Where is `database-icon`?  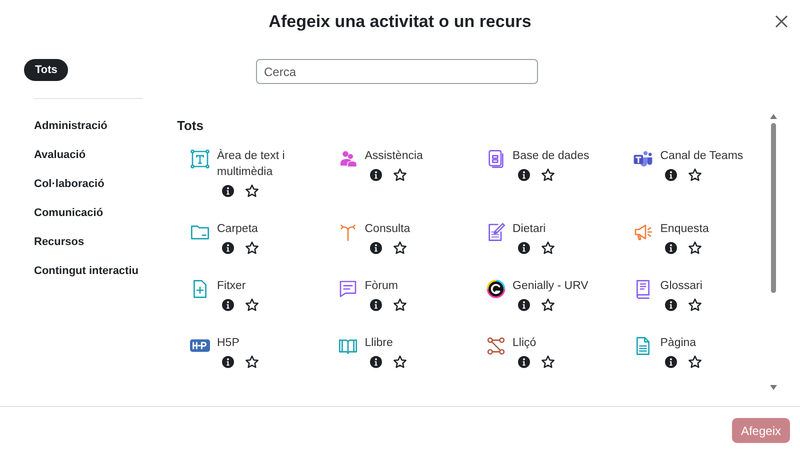
database-icon is located at coordinates (496, 158).